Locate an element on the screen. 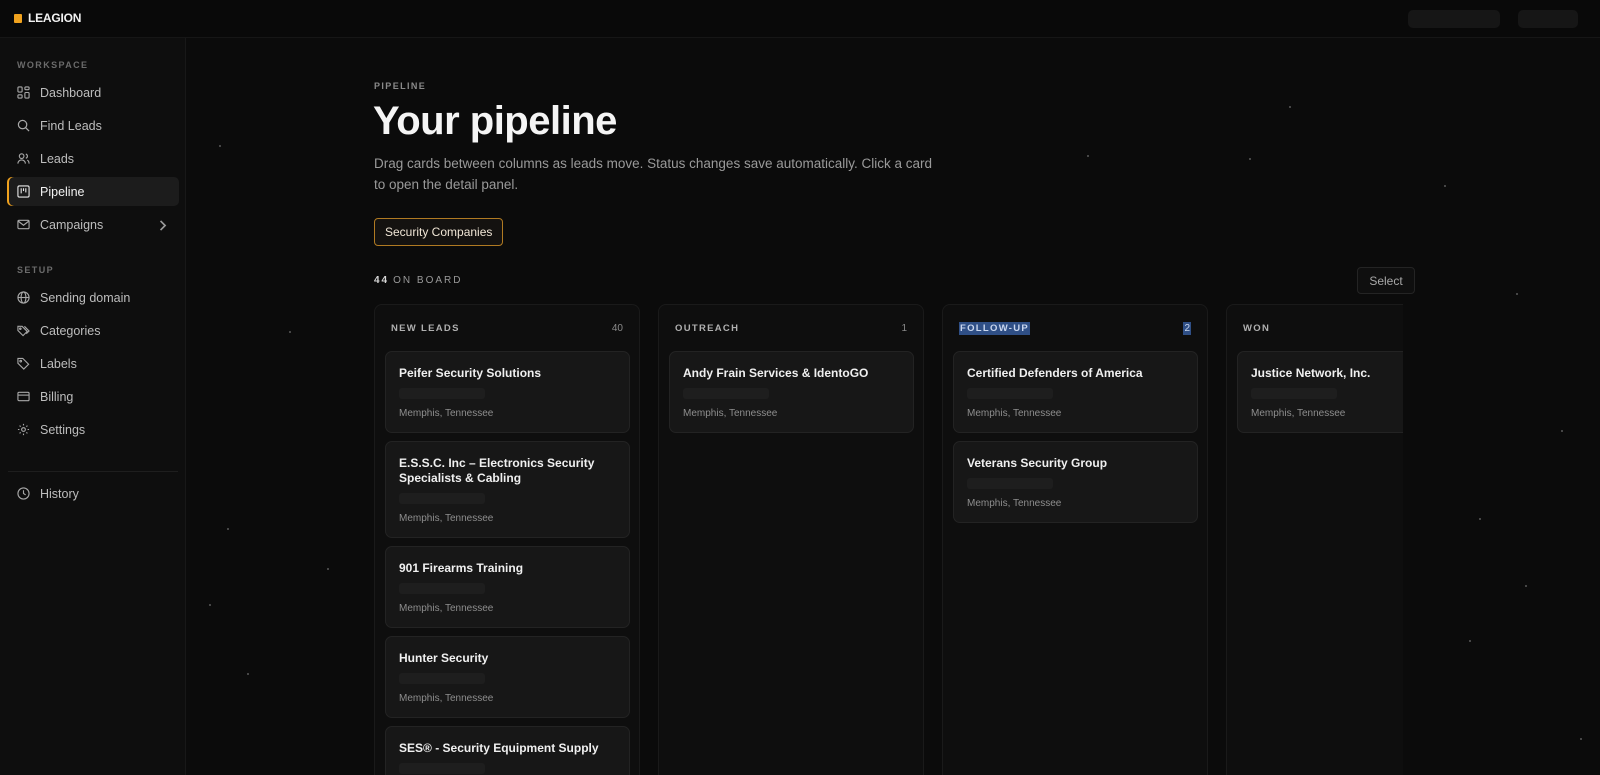  column-header: FOLLOW-UP 2 is located at coordinates (1075, 328).